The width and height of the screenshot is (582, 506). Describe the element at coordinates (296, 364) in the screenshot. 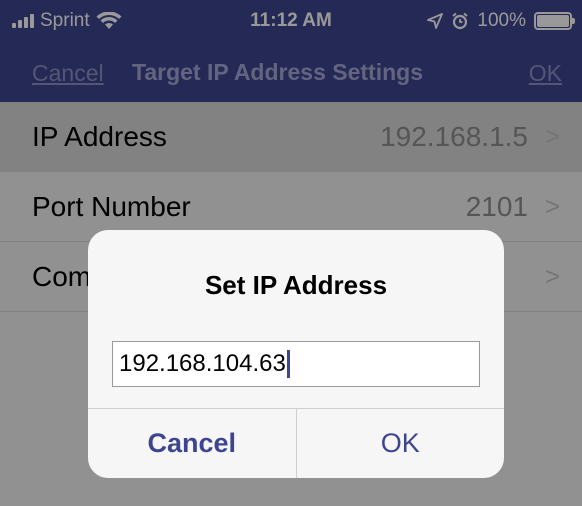

I see `ip-address-input: 192.168.104.63` at that location.